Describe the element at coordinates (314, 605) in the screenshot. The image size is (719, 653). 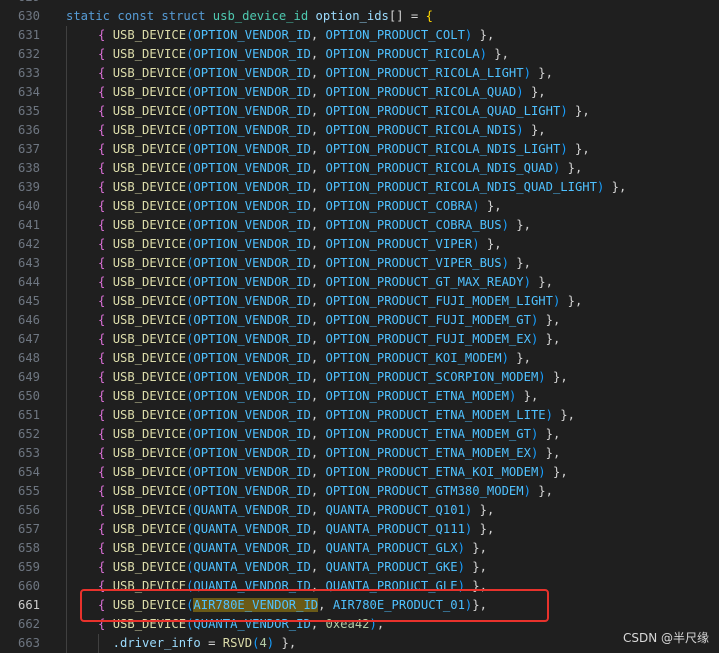
I see `highlight-annotation-box` at that location.